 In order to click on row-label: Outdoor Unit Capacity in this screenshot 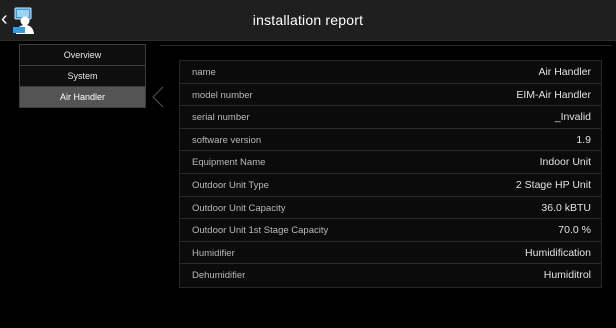, I will do `click(239, 208)`.